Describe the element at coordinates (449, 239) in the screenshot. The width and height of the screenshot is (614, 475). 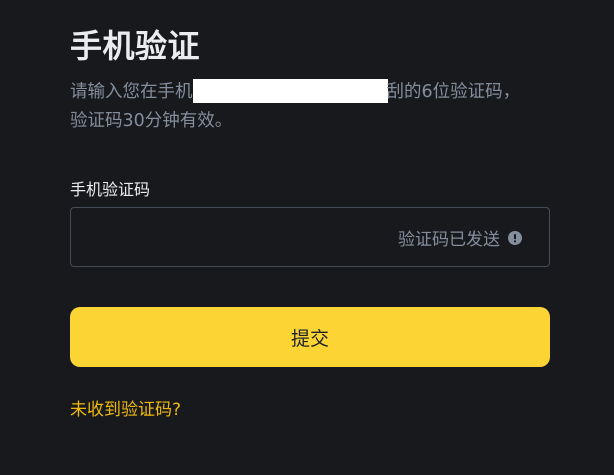
I see `code-sent-text: 验证码已发送` at that location.